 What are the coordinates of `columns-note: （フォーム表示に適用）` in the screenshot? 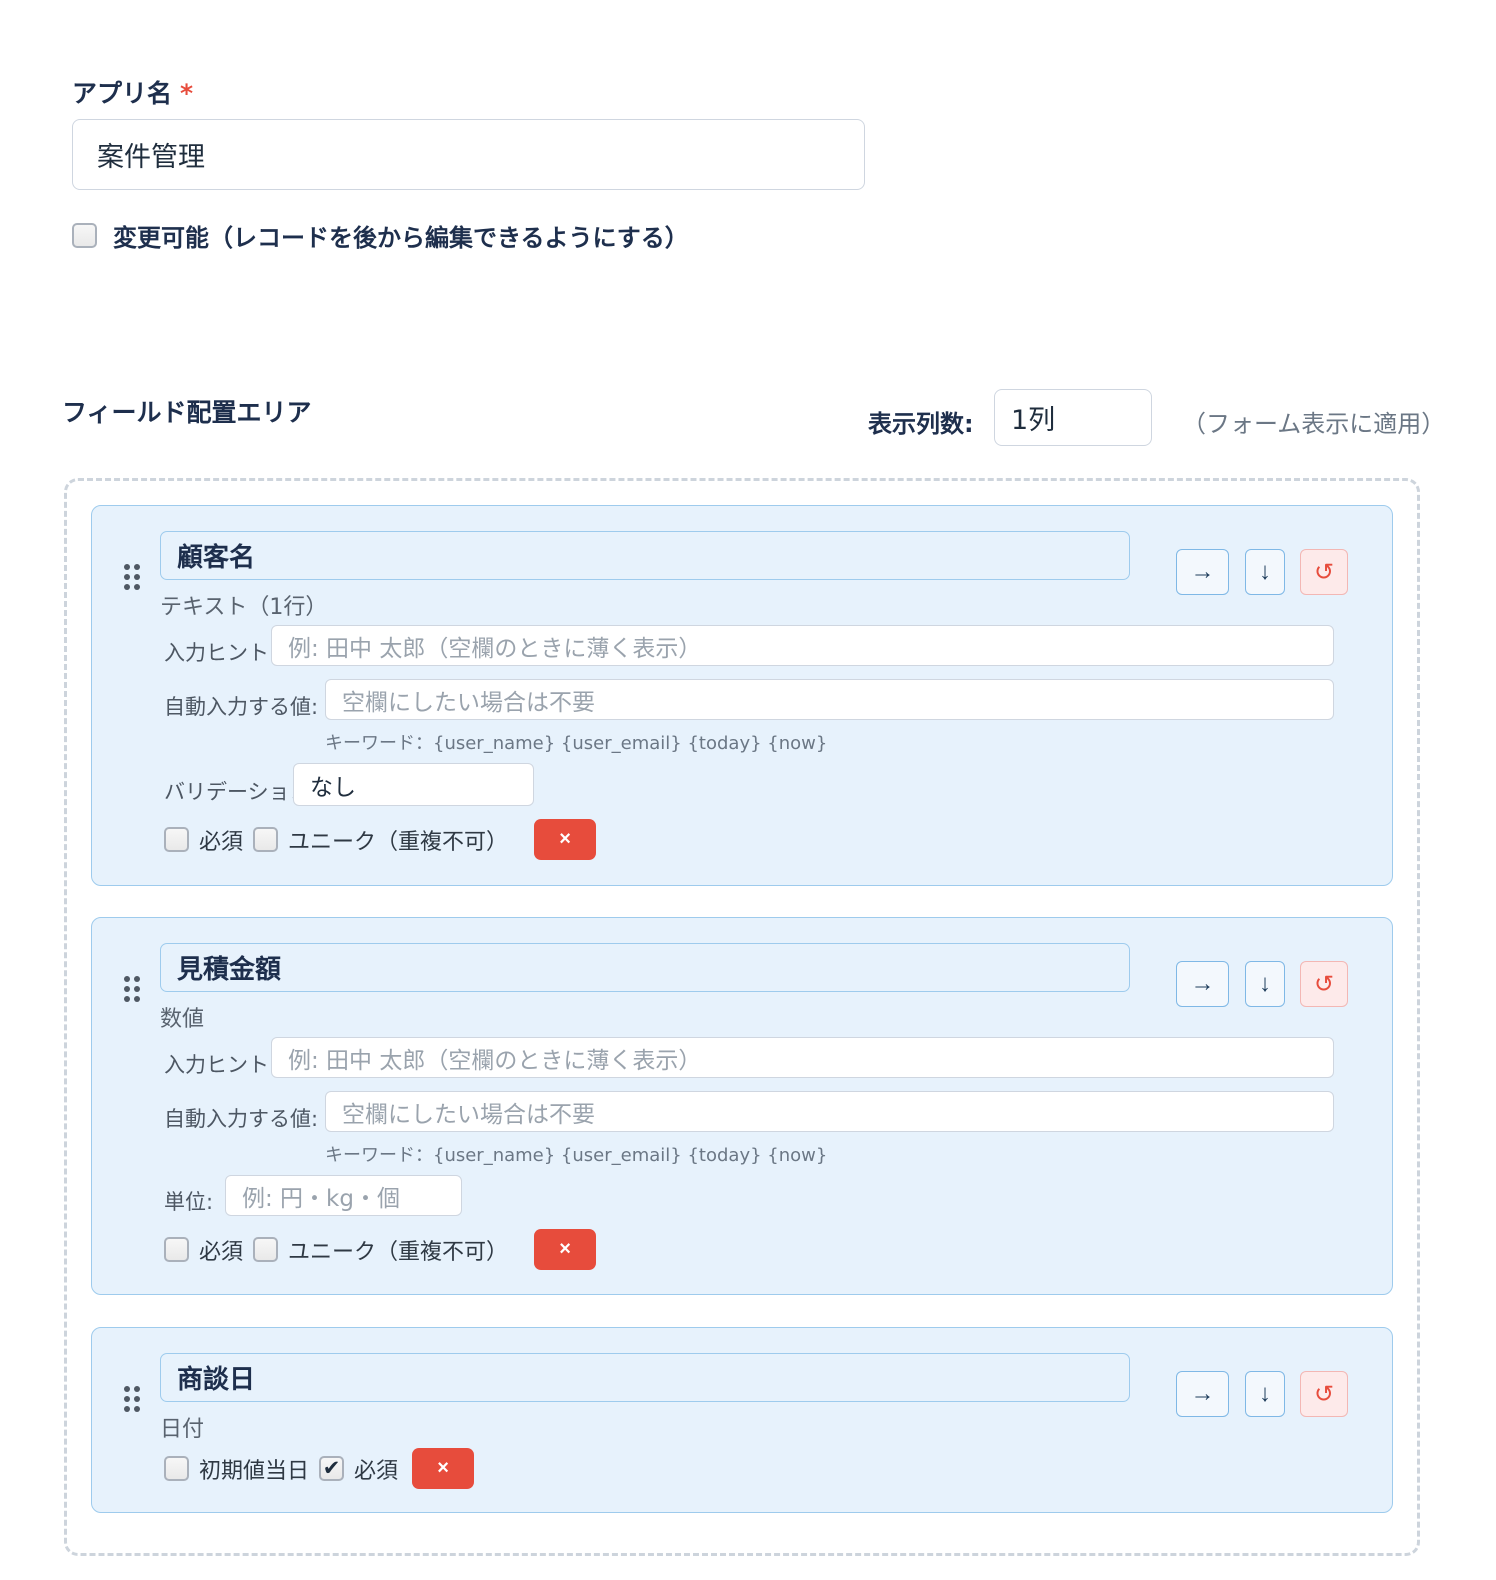 It's located at (1314, 424).